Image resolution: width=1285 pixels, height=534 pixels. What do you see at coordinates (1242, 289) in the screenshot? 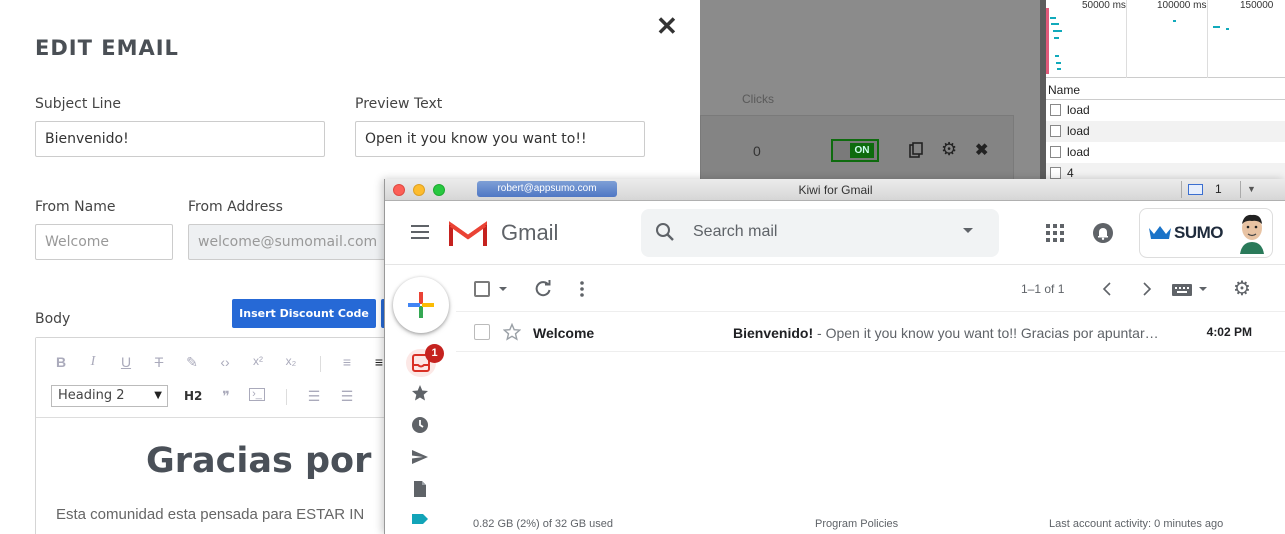
I see `settings-icon: ⚙` at bounding box center [1242, 289].